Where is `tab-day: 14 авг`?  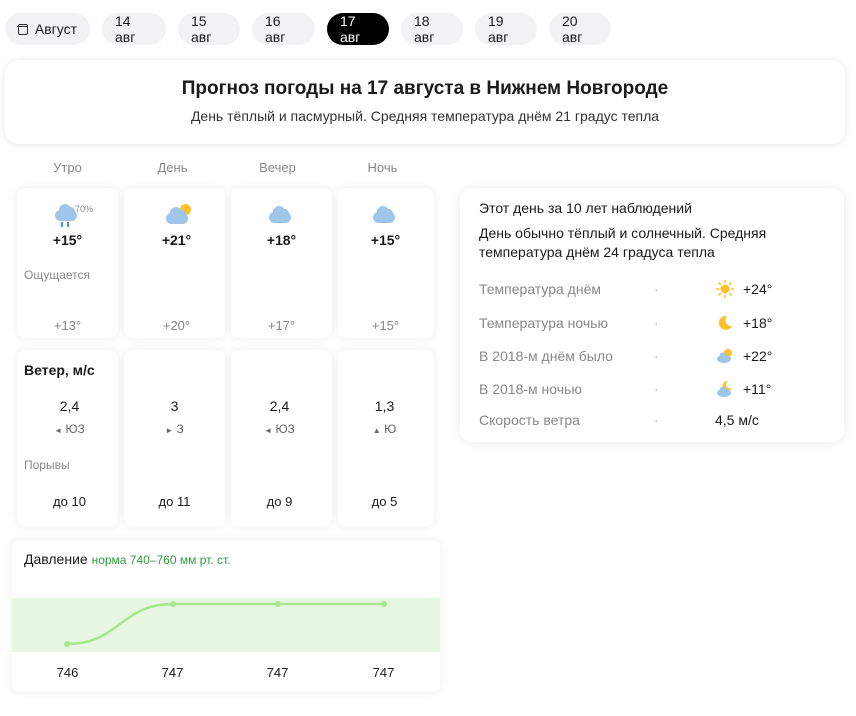
tab-day: 14 авг is located at coordinates (134, 29).